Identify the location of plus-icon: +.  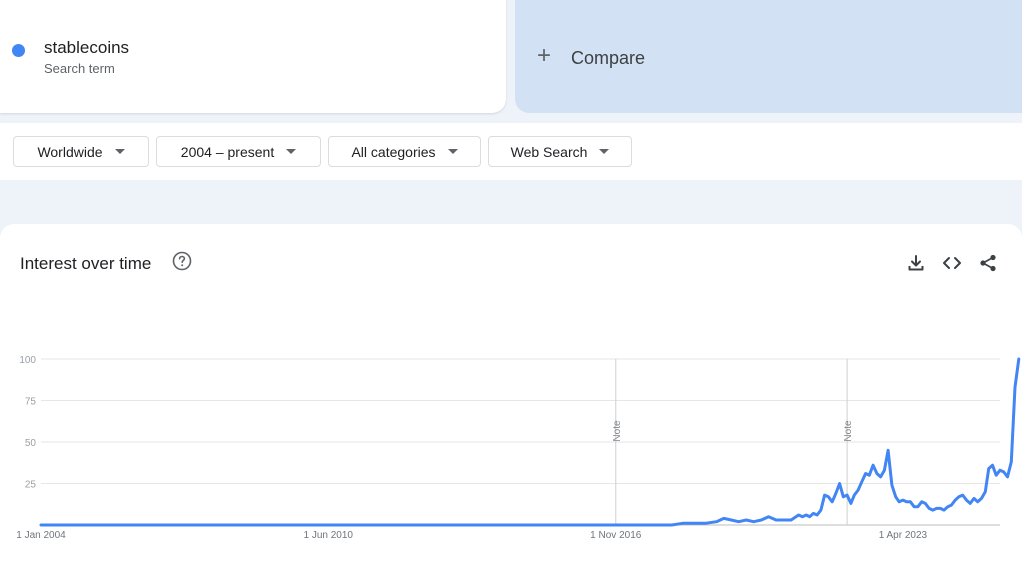
(544, 55).